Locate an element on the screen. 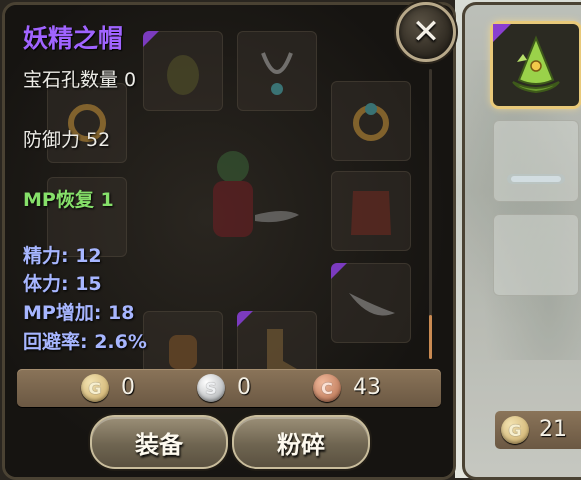 The height and width of the screenshot is (480, 581). armor-icon is located at coordinates (371, 213).